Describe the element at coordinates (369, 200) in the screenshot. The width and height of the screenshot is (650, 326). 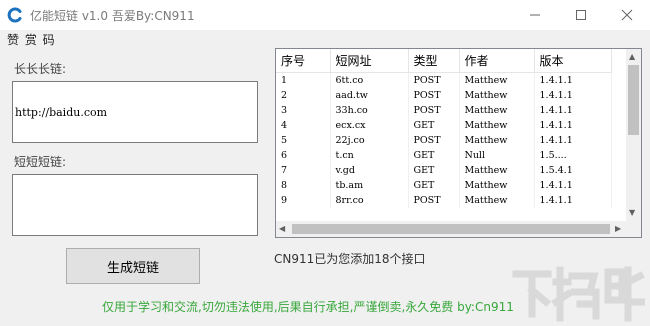
I see `table-cell: 8rr.co` at that location.